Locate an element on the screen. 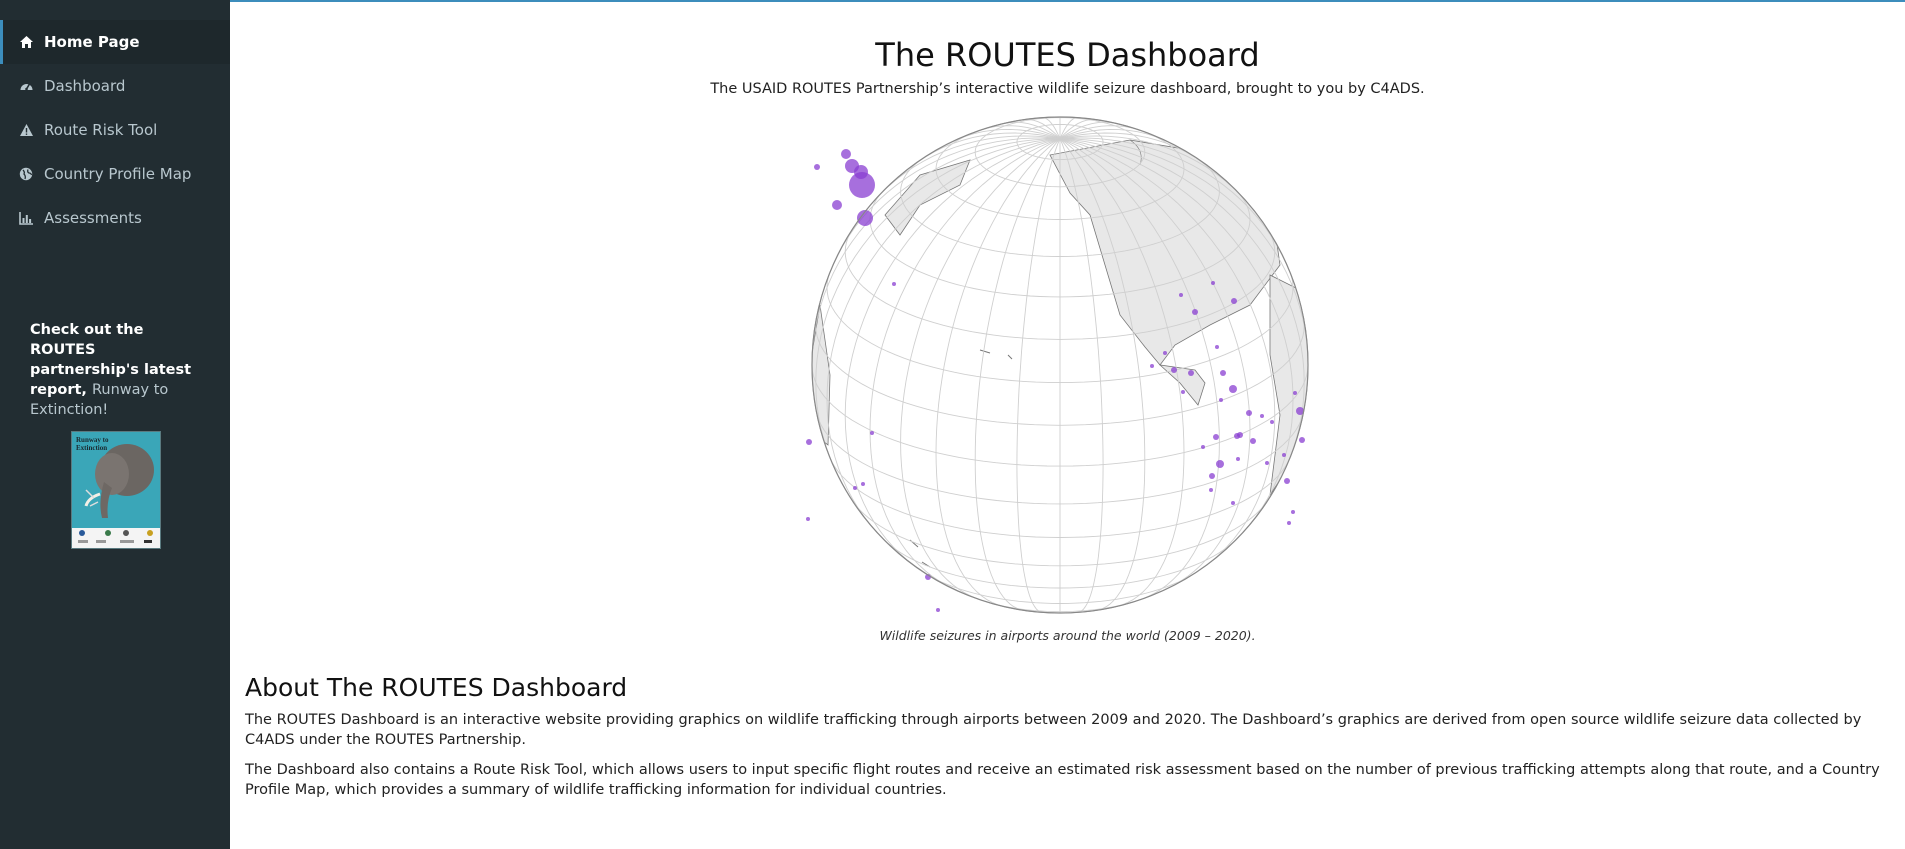  home-icon is located at coordinates (26, 42).